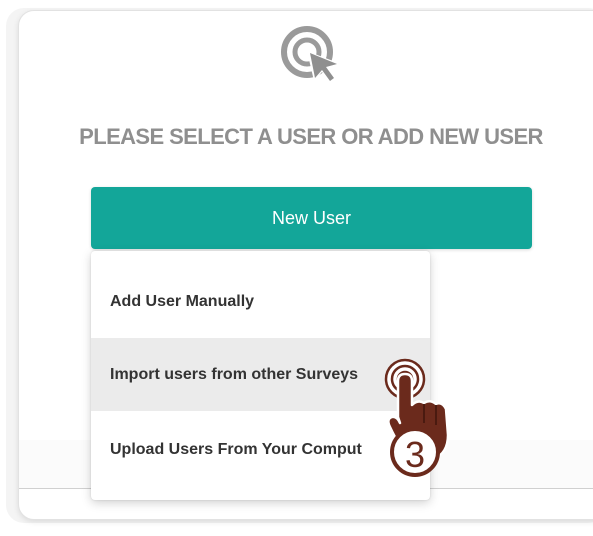 This screenshot has height=536, width=593. I want to click on page-title: PLEASE SELECT A USER OR ADD NEW USER, so click(311, 136).